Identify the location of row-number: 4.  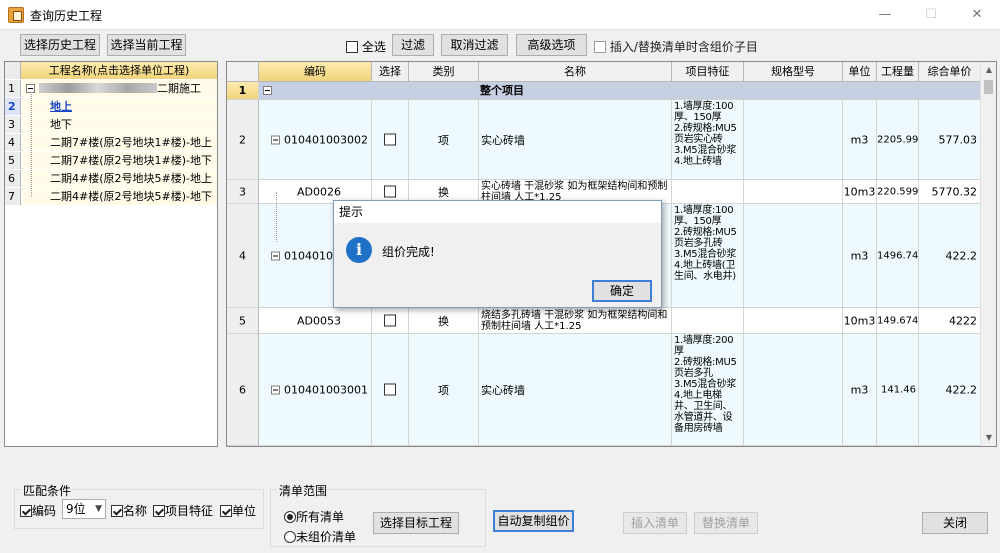
(243, 256).